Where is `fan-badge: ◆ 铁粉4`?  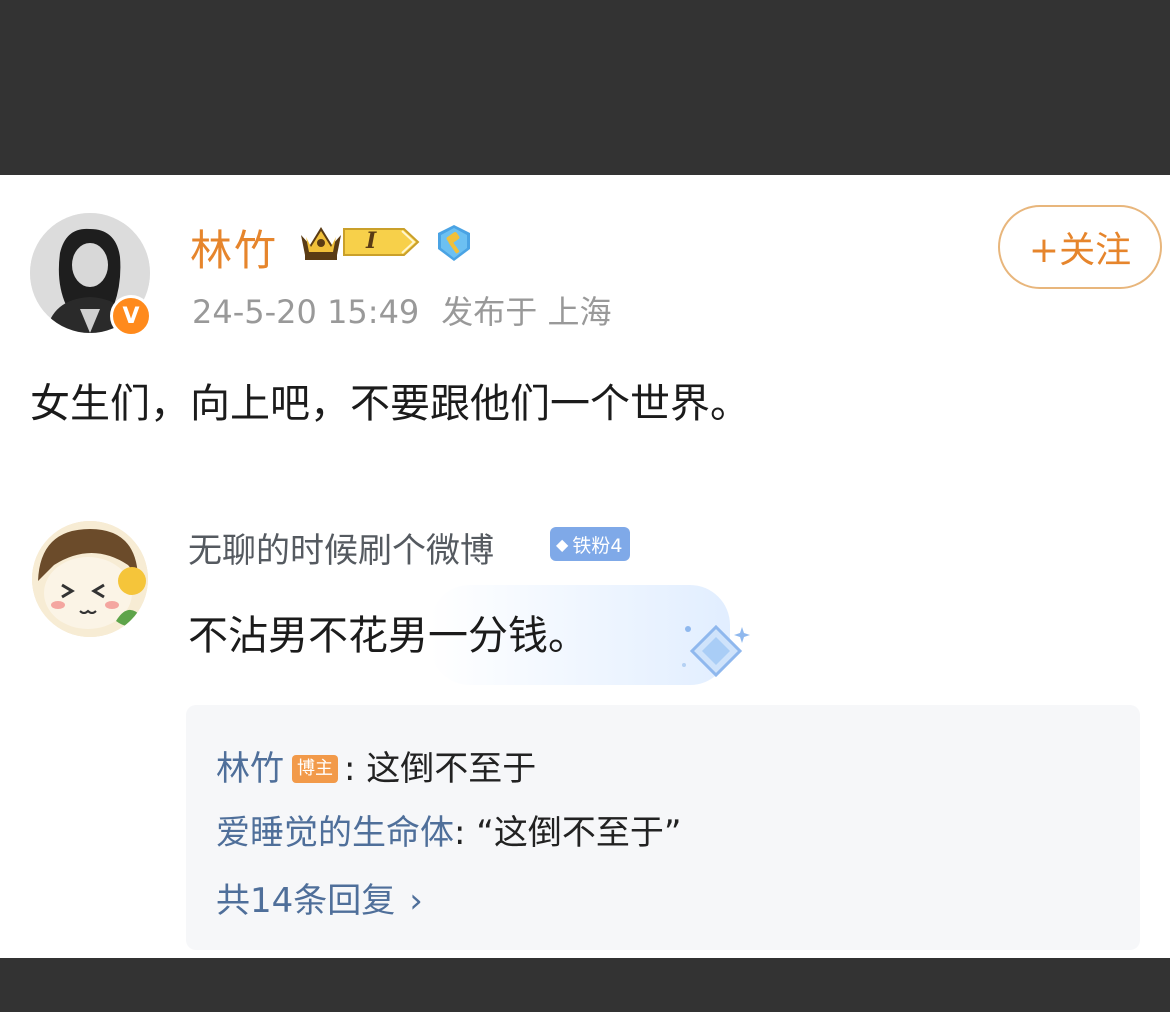
fan-badge: ◆ 铁粉4 is located at coordinates (590, 544).